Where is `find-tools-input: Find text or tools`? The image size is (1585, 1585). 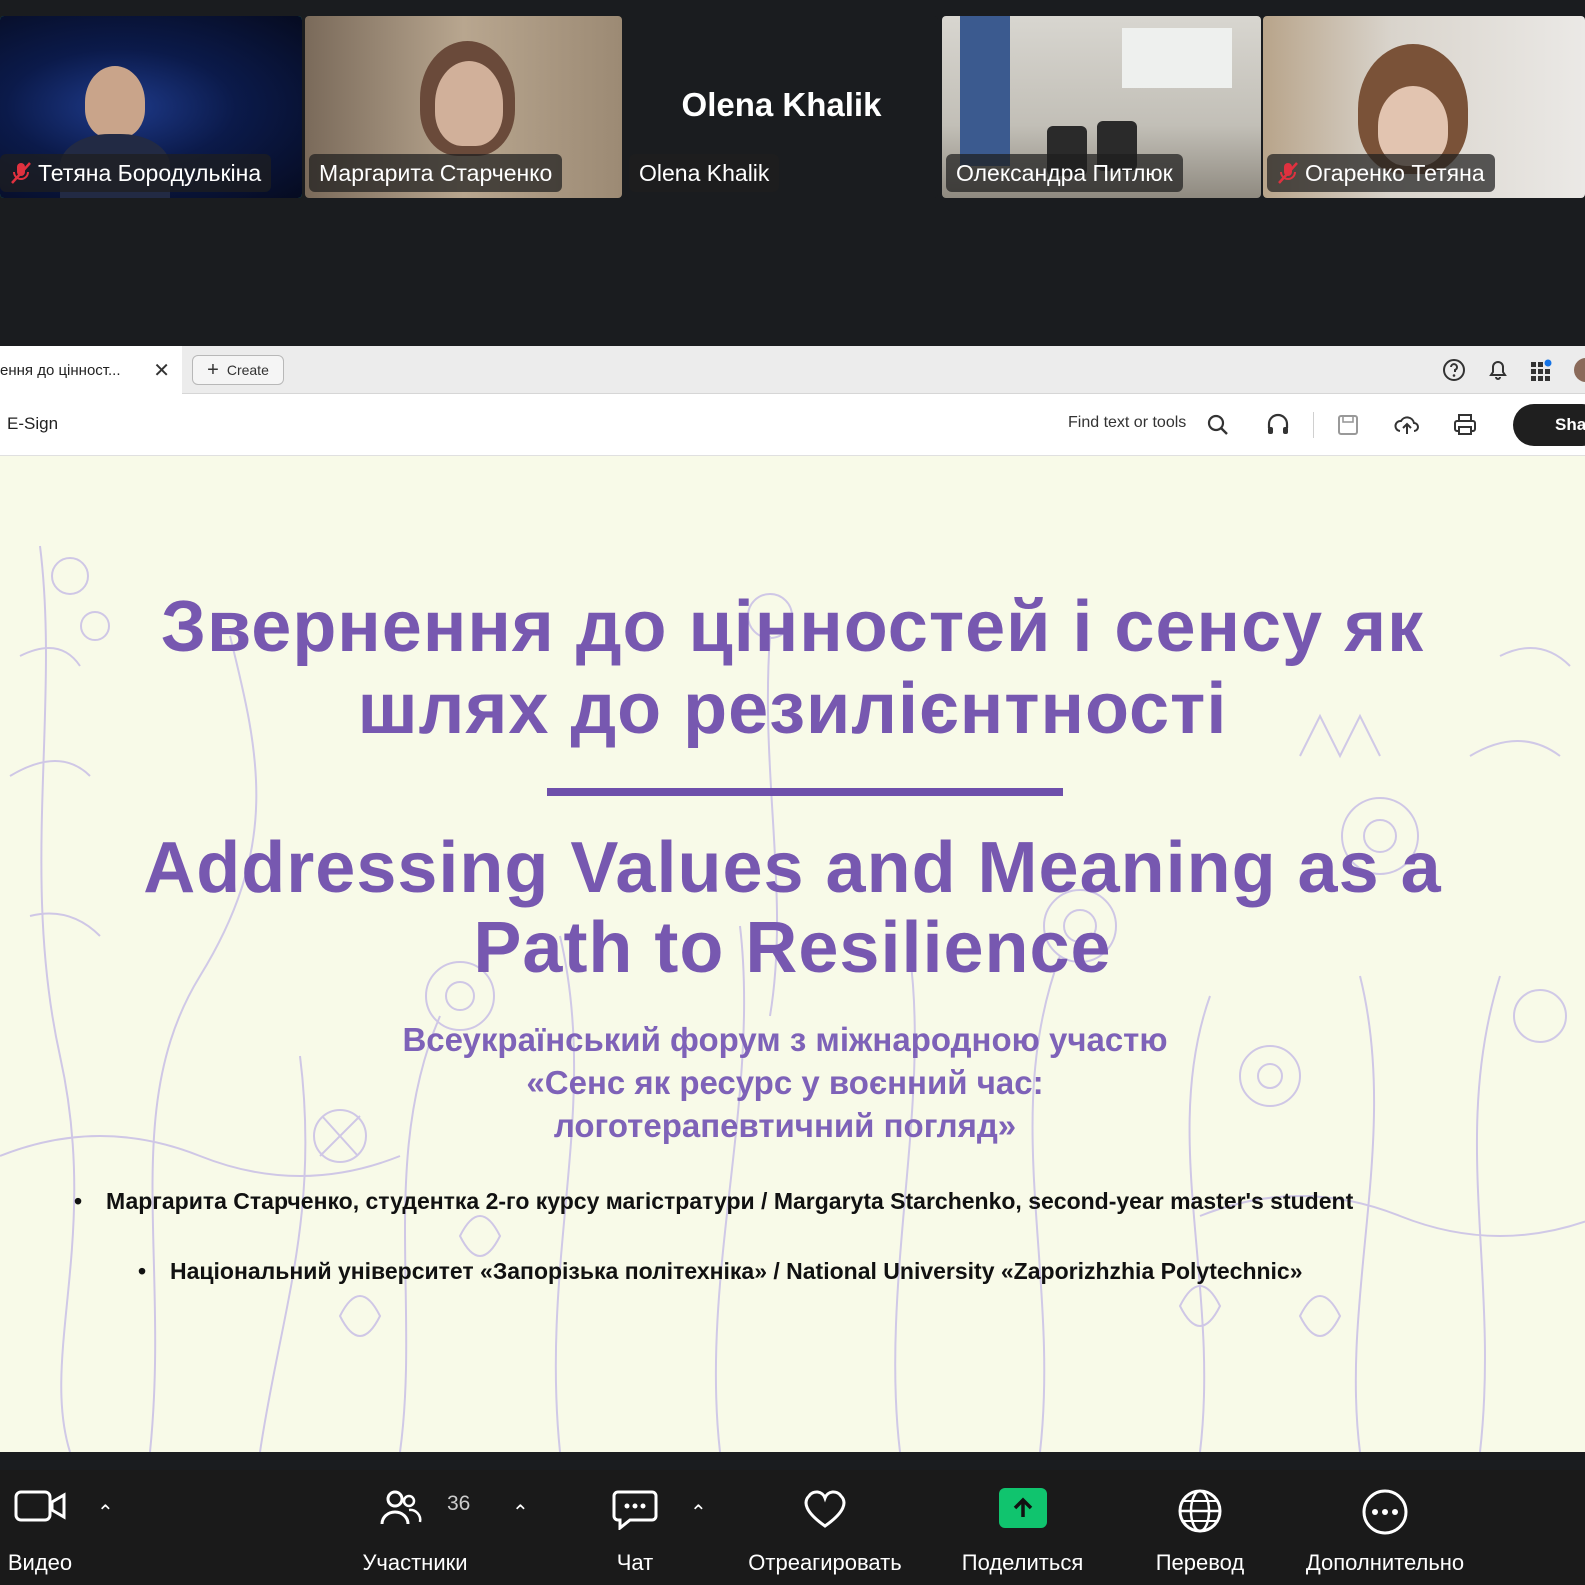
find-tools-input: Find text or tools is located at coordinates (1127, 423).